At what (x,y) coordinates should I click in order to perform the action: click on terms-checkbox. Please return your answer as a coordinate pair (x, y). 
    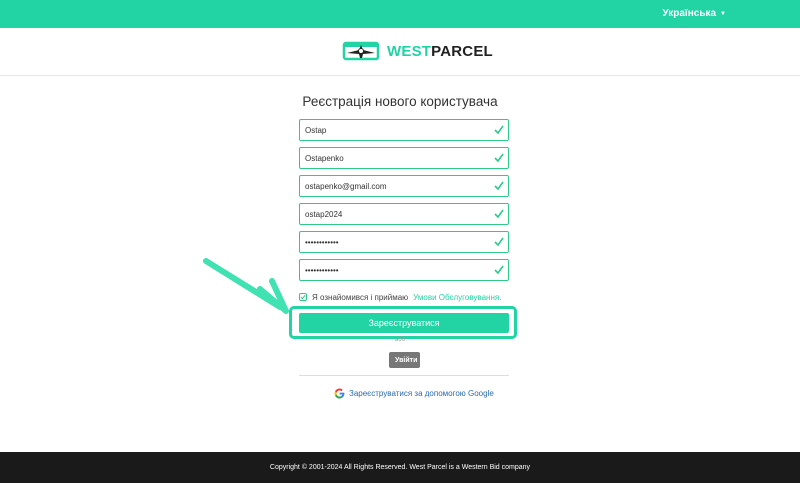
    Looking at the image, I should click on (303, 297).